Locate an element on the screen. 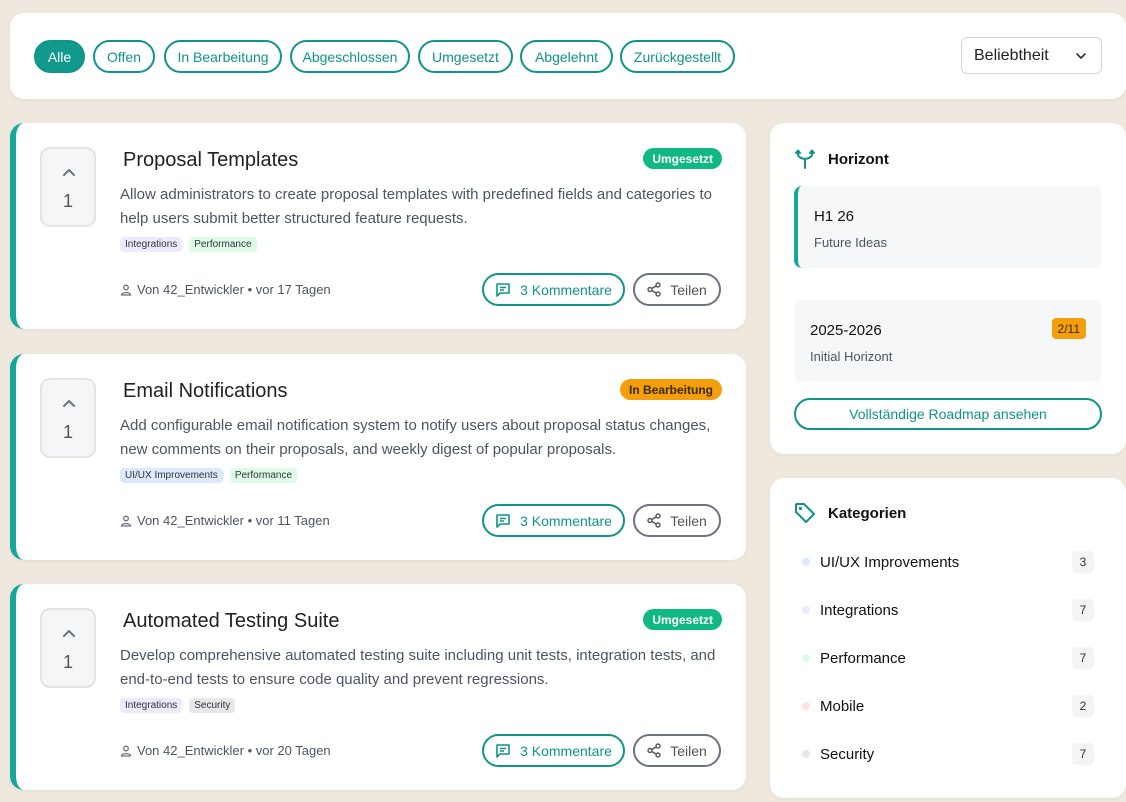 The height and width of the screenshot is (802, 1126). tag: UI/UX Improvements is located at coordinates (171, 475).